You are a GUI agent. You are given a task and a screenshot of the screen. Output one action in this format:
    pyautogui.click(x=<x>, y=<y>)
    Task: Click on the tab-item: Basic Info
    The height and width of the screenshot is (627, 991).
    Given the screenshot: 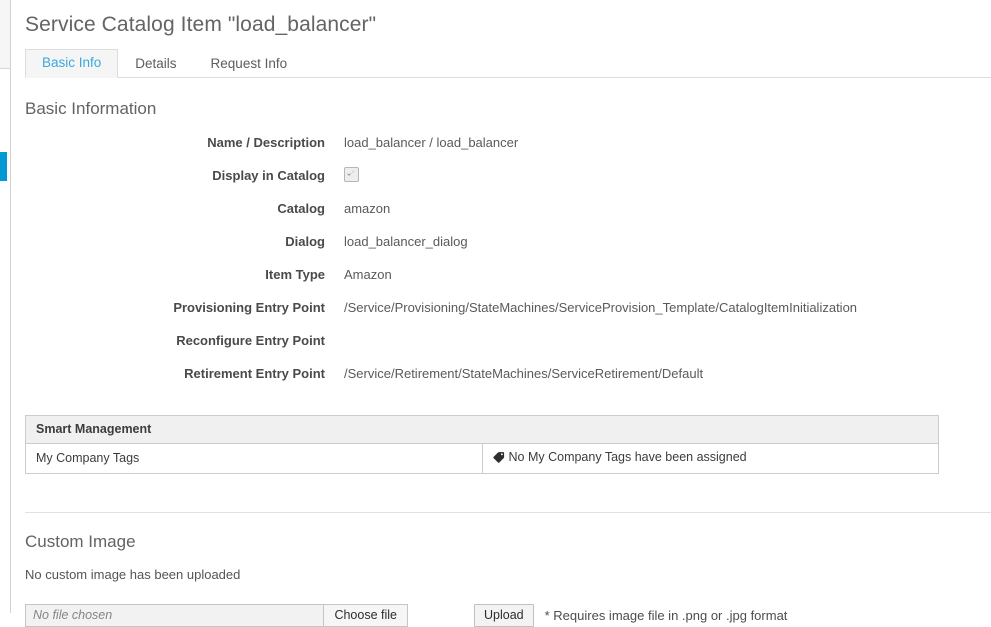 What is the action you would take?
    pyautogui.click(x=72, y=63)
    